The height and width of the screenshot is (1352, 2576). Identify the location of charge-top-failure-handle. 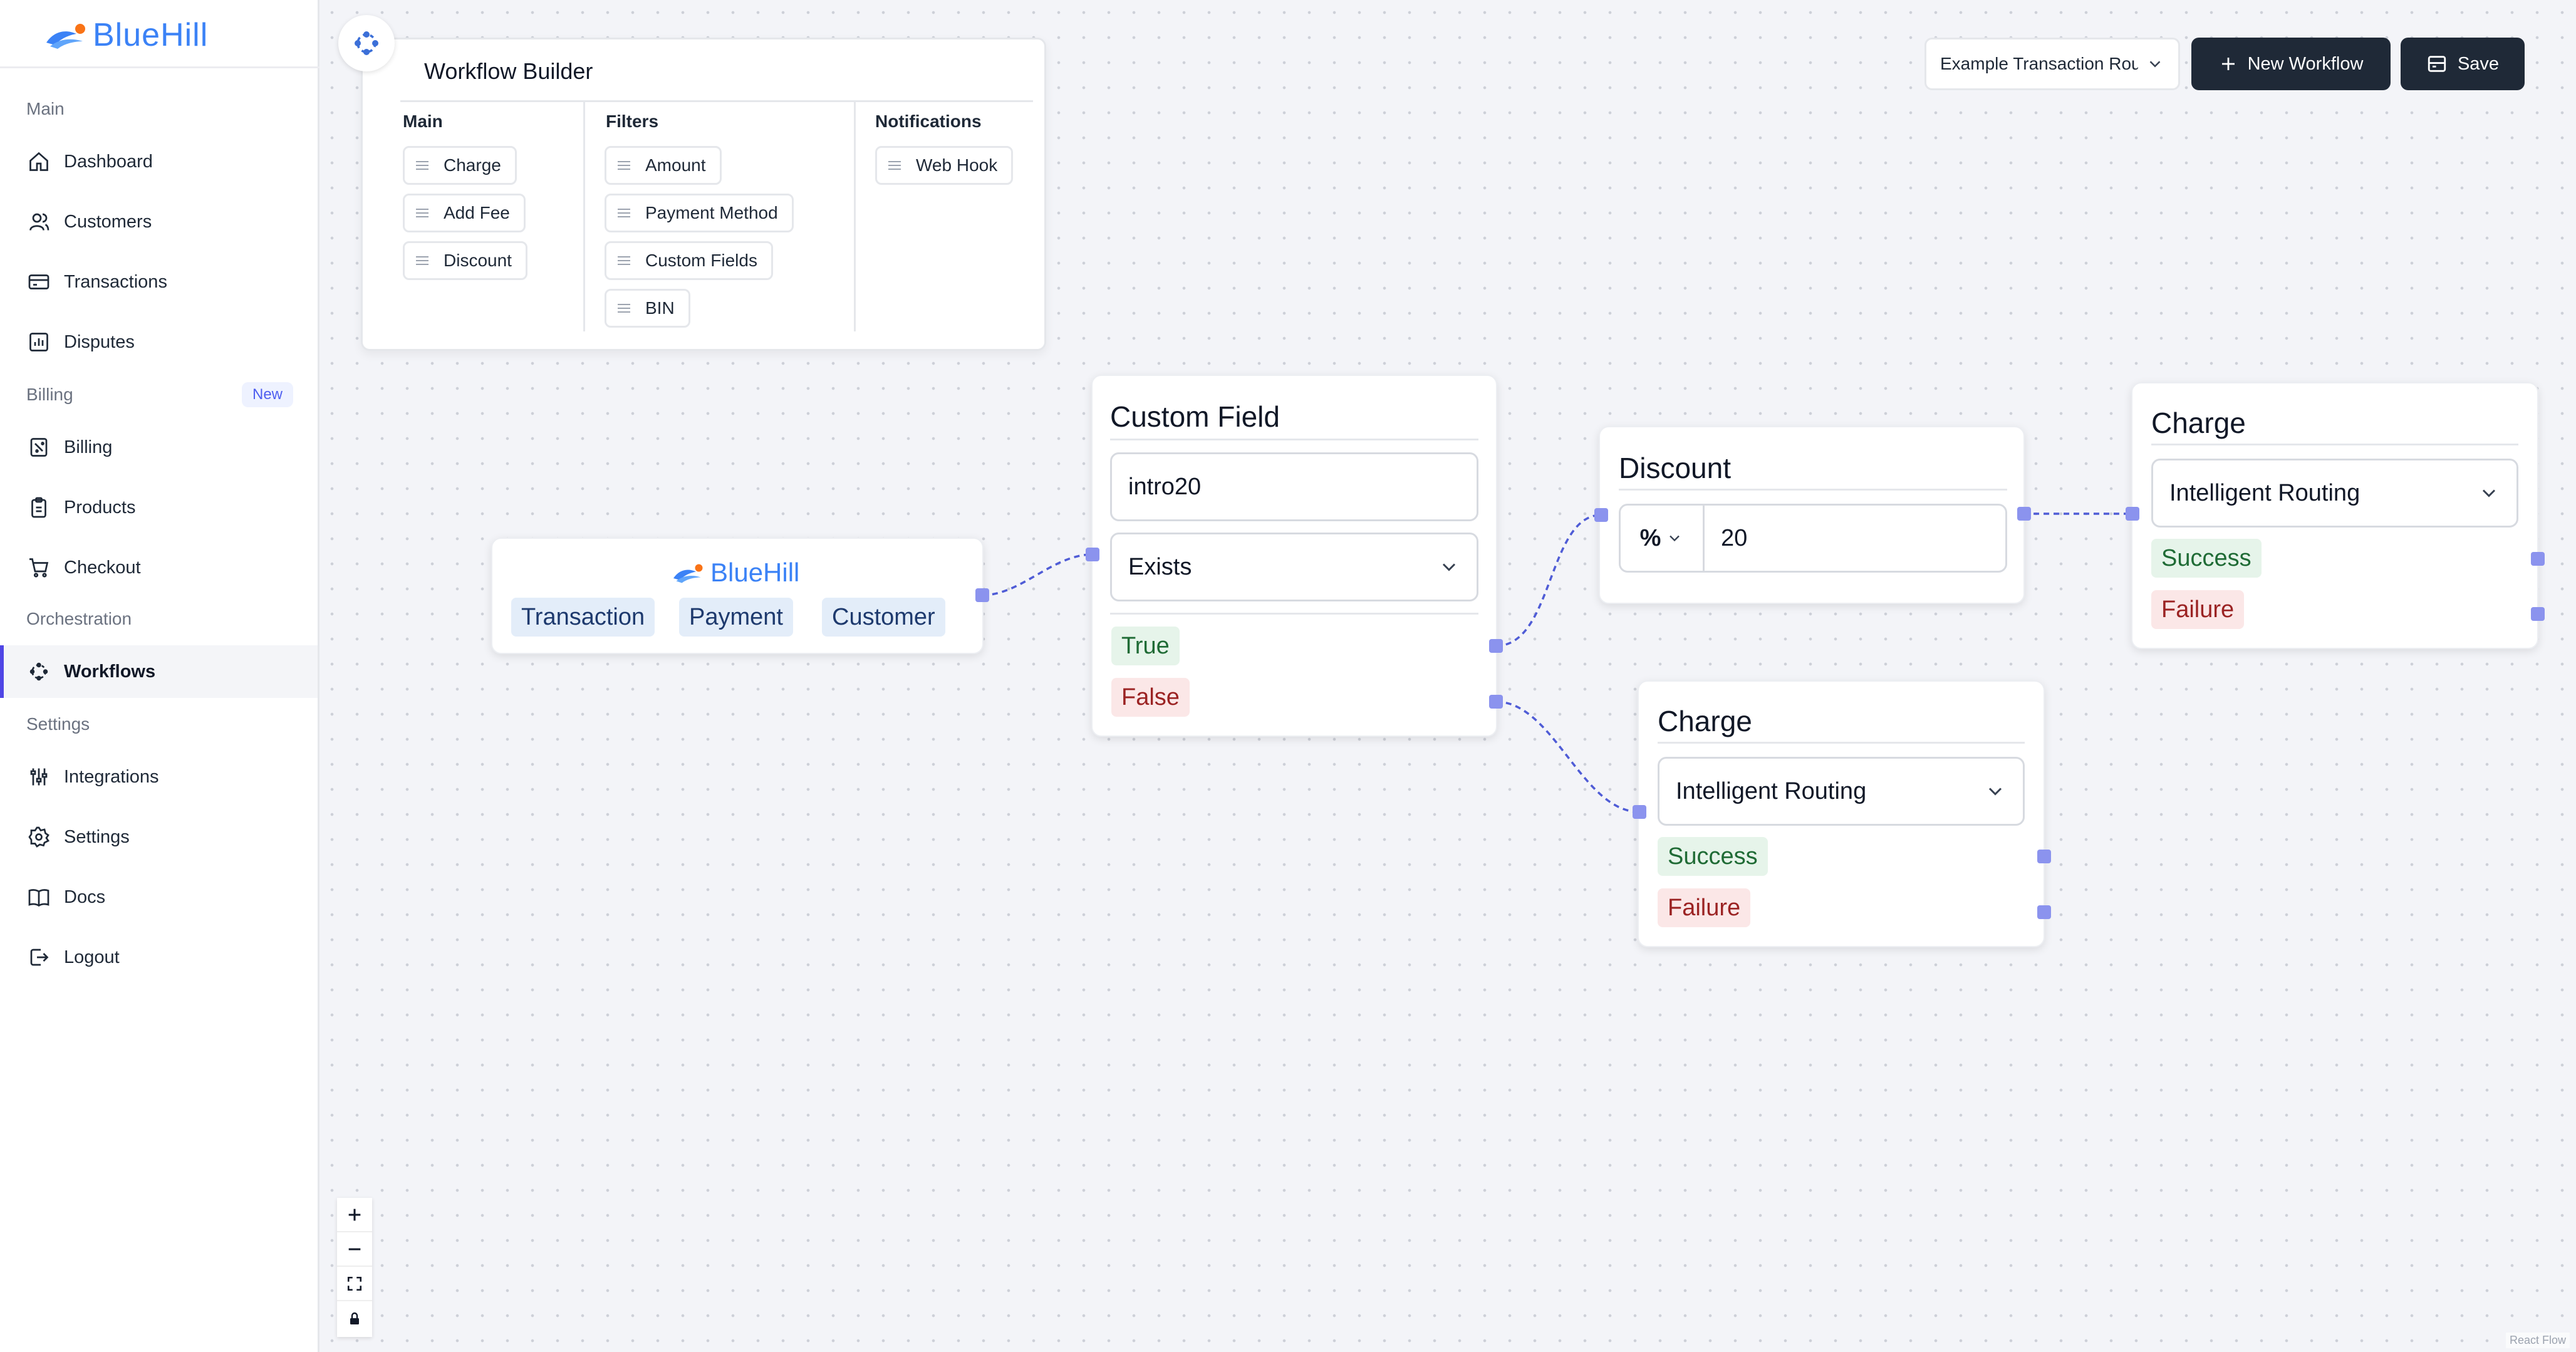
(2538, 614).